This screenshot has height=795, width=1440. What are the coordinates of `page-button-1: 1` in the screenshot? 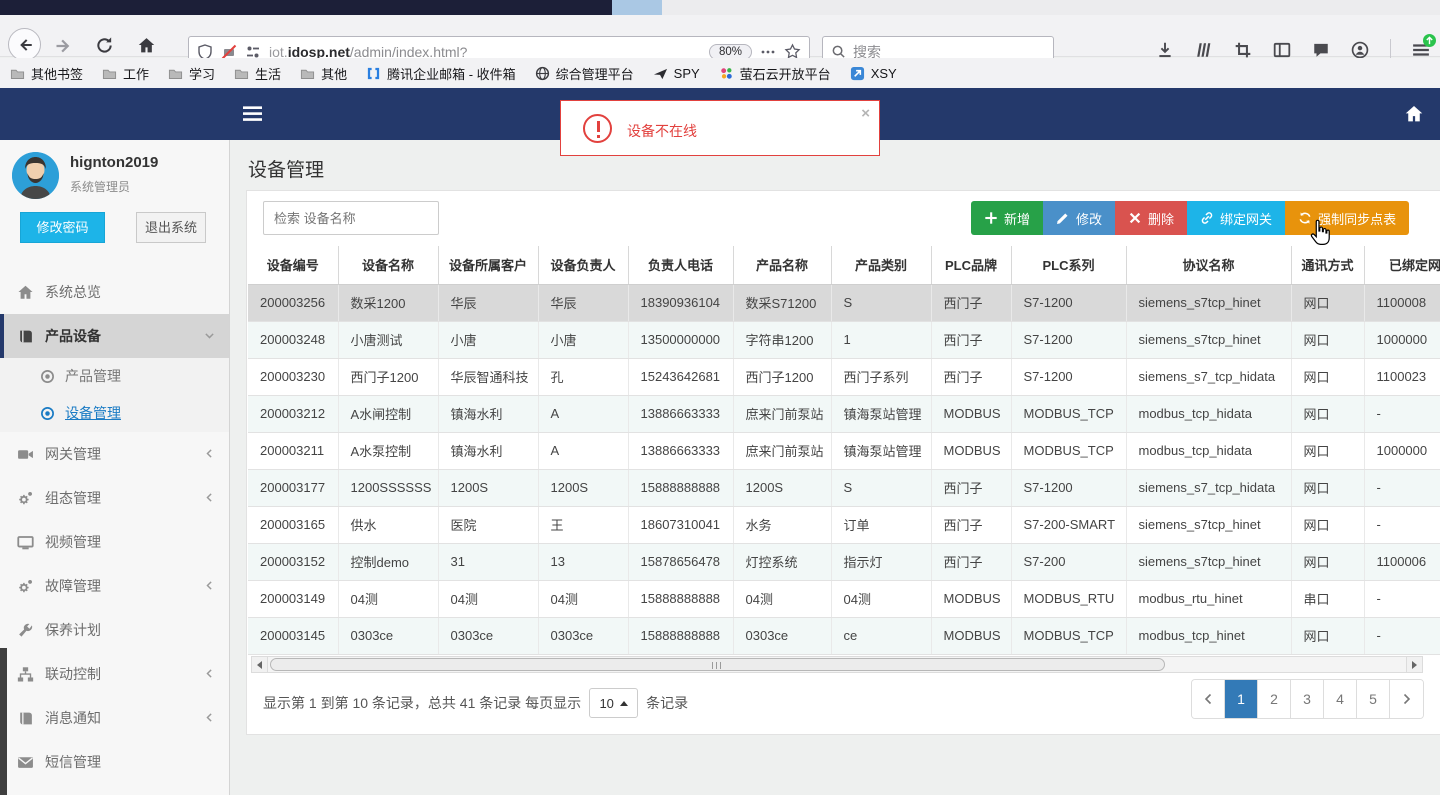 It's located at (1241, 699).